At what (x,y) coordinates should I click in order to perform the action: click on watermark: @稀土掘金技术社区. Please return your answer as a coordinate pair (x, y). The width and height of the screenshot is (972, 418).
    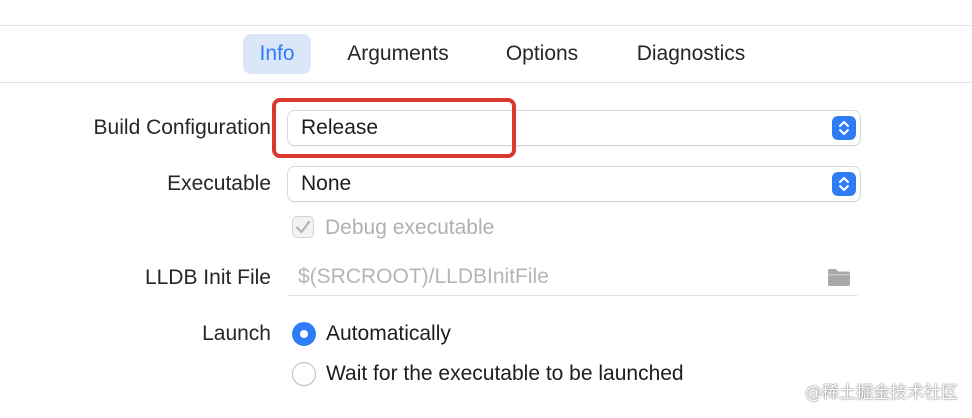
    Looking at the image, I should click on (881, 393).